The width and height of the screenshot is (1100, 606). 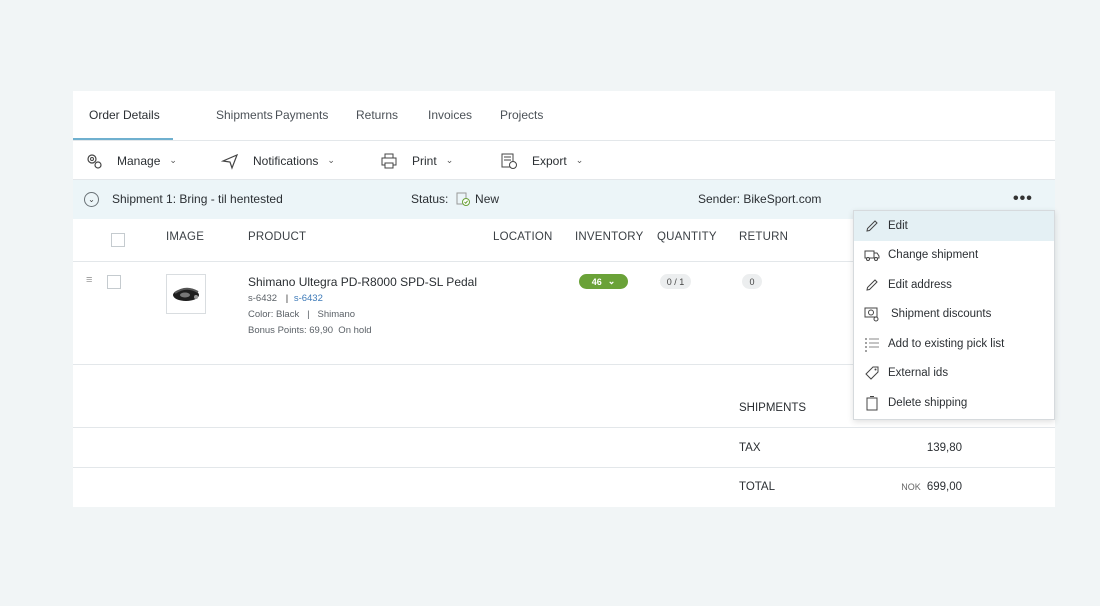 What do you see at coordinates (564, 487) in the screenshot?
I see `summary-total-row: TOTAL NOK 699,00` at bounding box center [564, 487].